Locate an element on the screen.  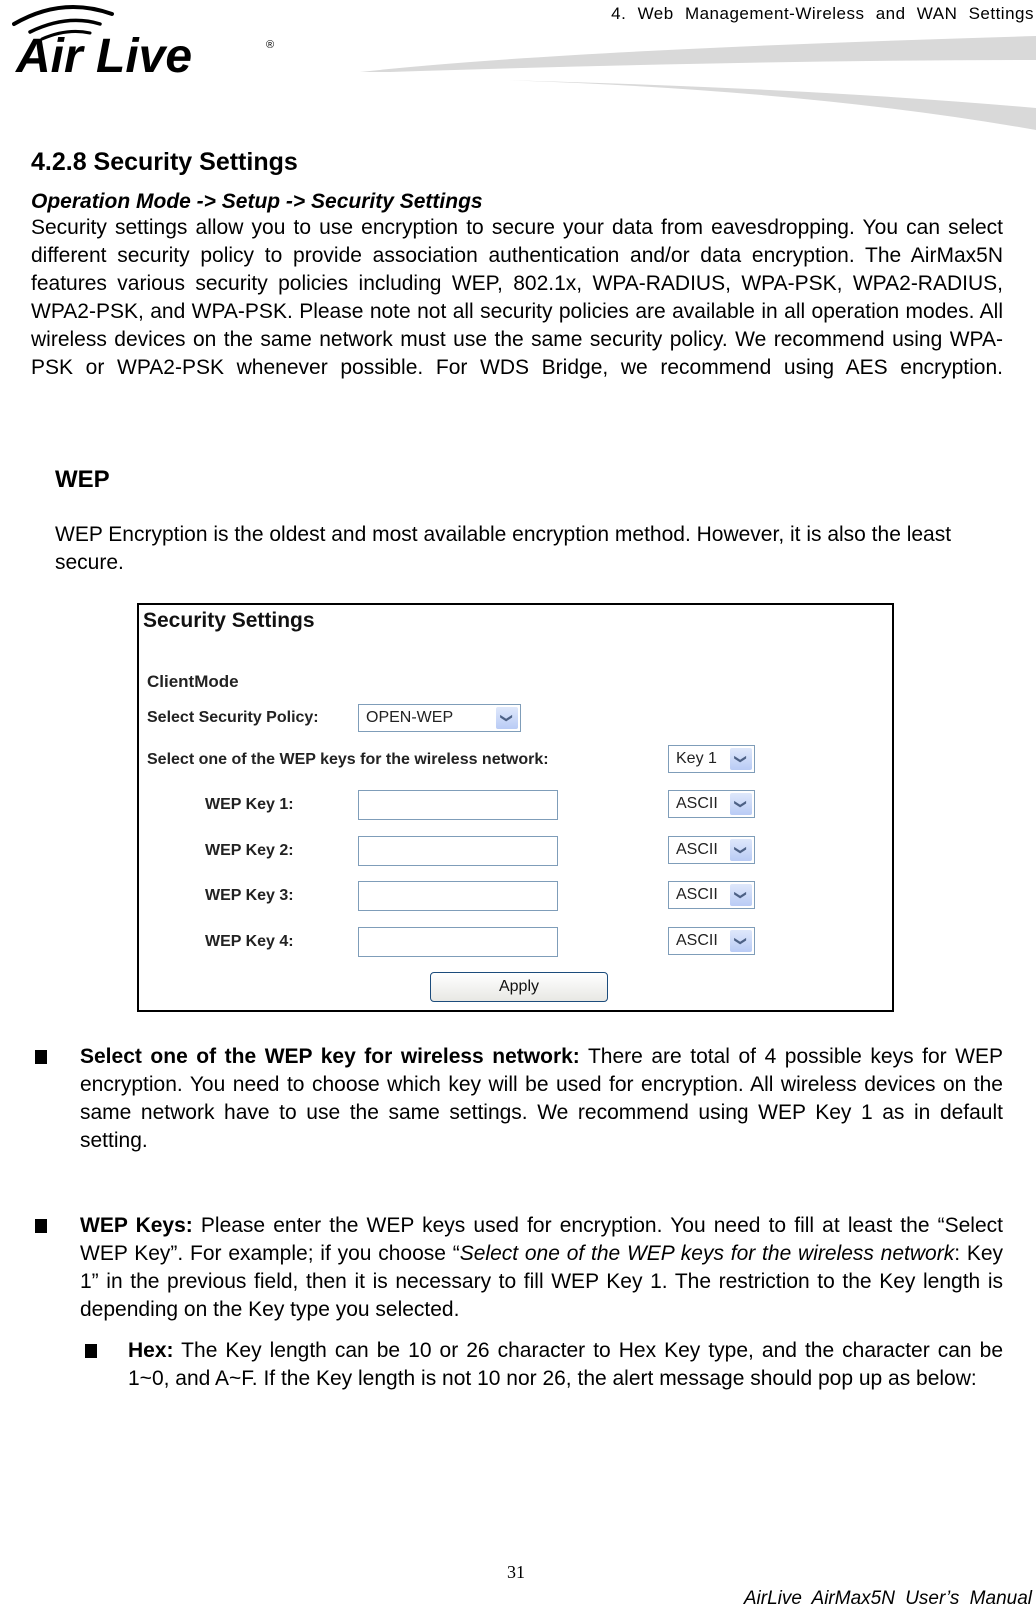
panel-title: Security Settings is located at coordinates (229, 620).